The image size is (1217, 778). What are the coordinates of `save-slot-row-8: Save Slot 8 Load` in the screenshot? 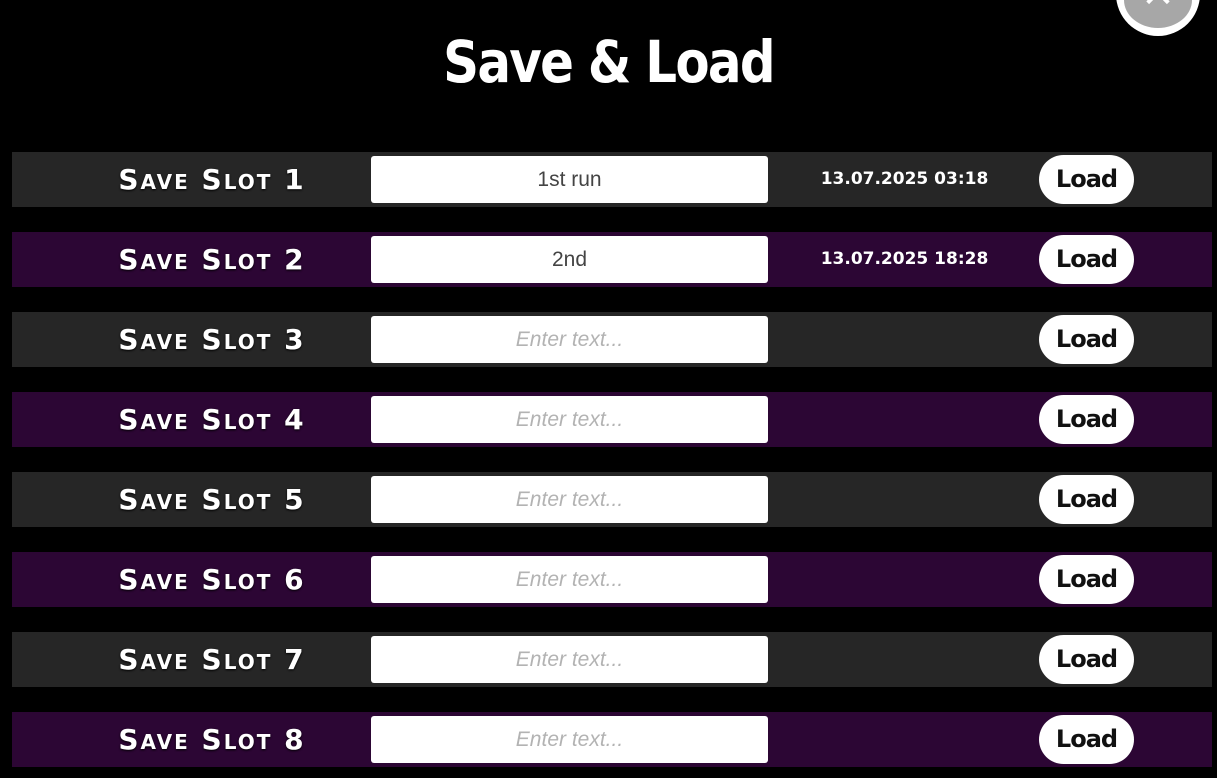 It's located at (612, 739).